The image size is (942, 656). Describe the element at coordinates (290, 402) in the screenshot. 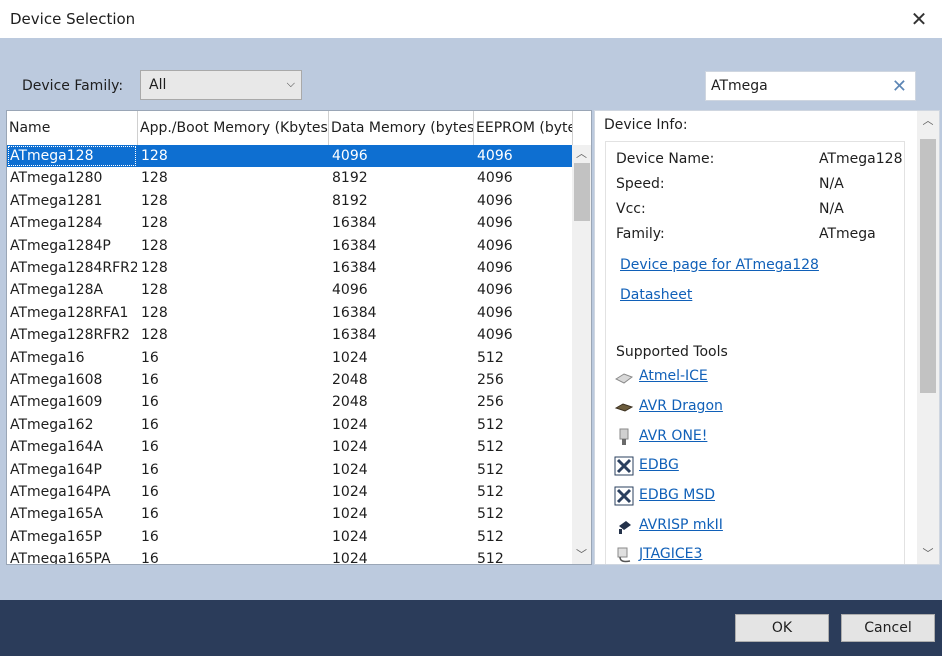

I see `table-row: ATmega1609 16 2048 256` at that location.